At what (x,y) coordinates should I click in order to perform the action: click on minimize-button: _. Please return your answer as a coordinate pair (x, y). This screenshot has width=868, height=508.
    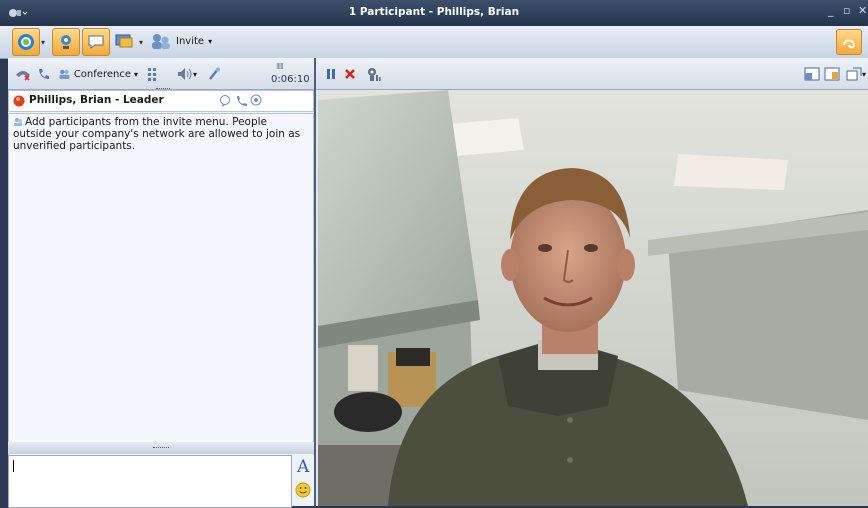
    Looking at the image, I should click on (831, 10).